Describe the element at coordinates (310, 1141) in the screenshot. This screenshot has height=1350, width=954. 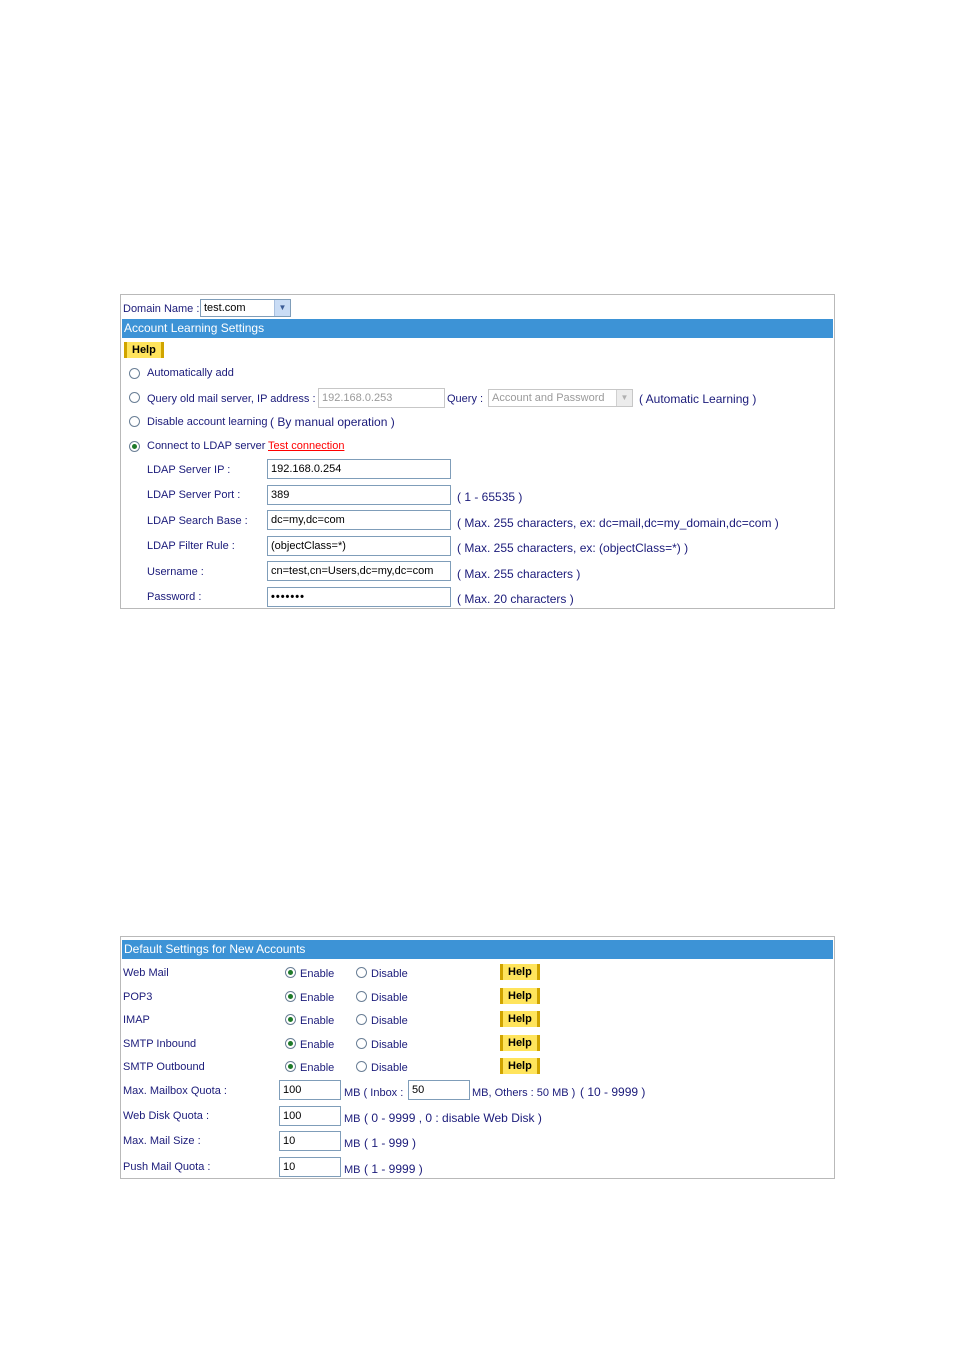
I see `max-mail-size-input: 10` at that location.